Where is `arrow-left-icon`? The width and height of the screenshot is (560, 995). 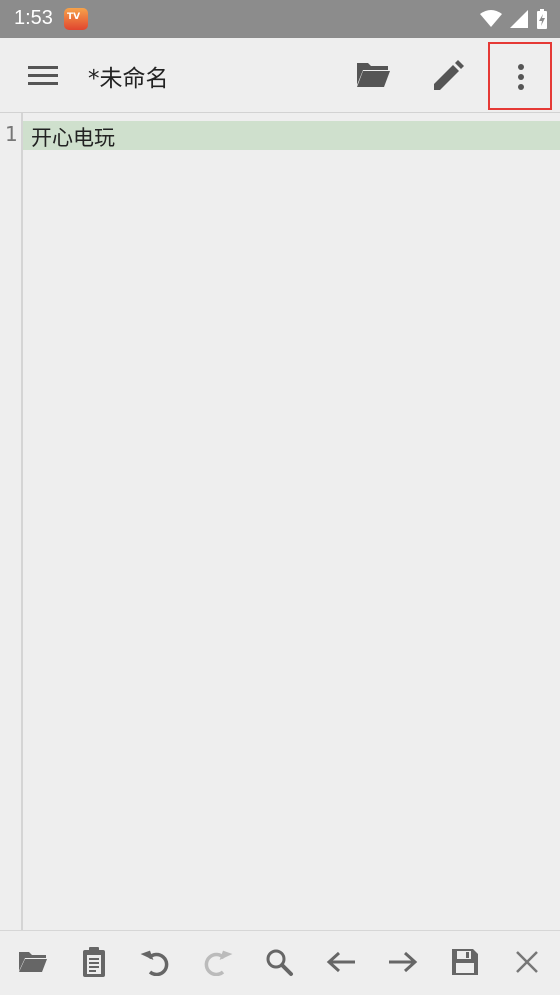
arrow-left-icon is located at coordinates (340, 962).